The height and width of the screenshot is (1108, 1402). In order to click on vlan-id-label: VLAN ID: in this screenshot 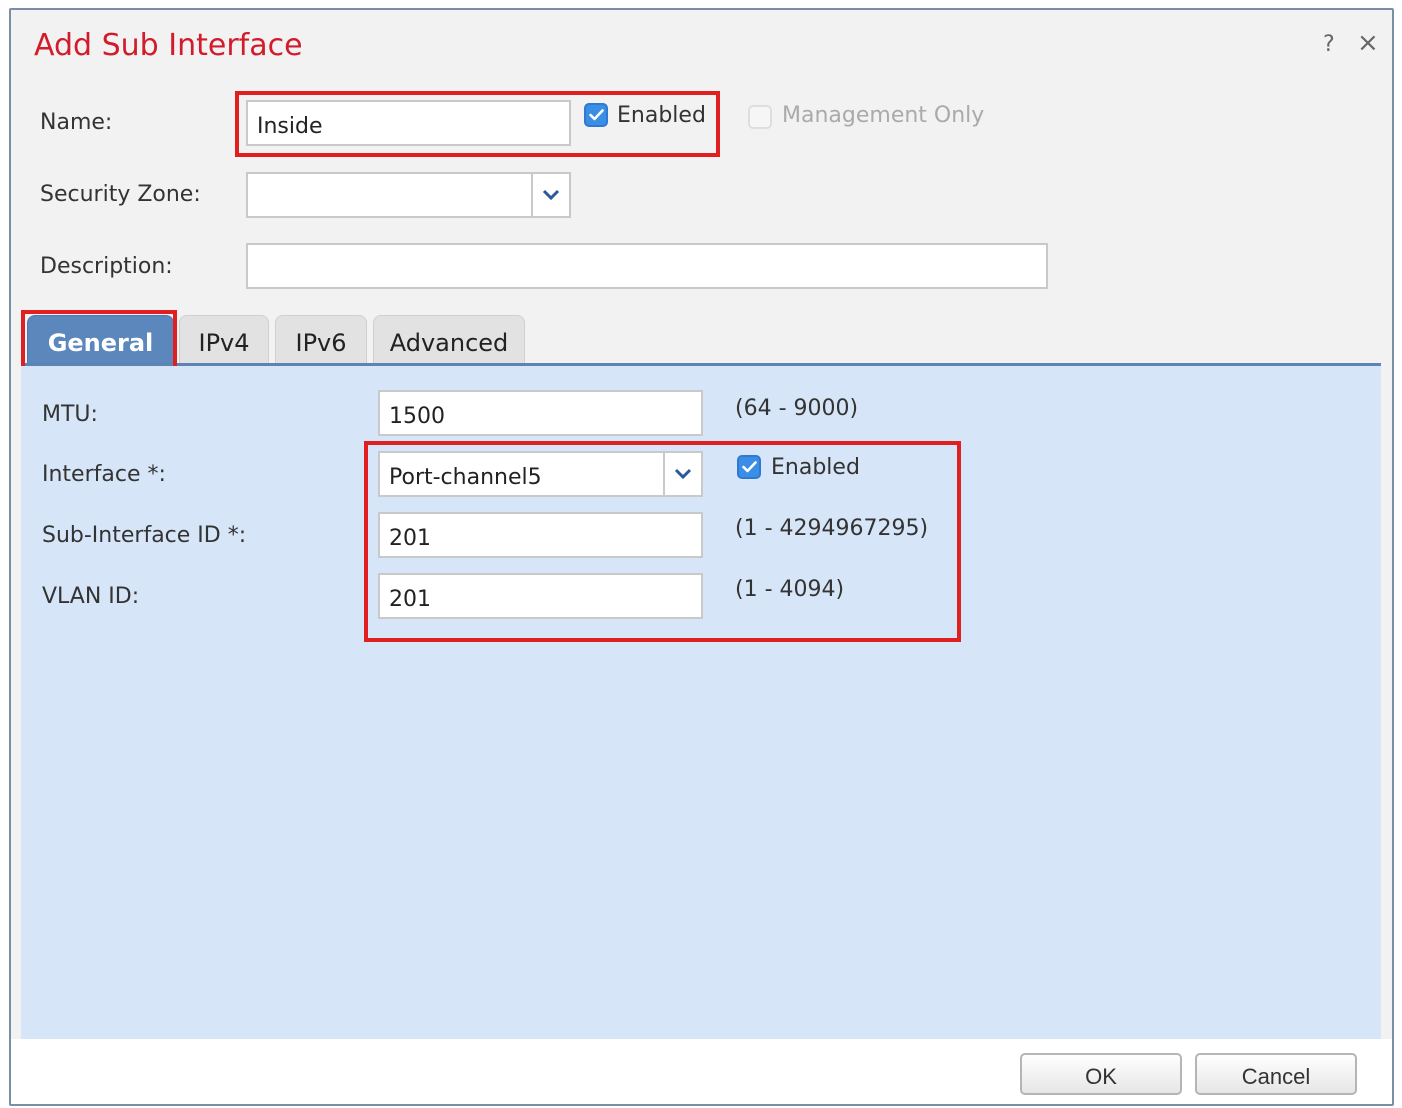, I will do `click(91, 596)`.